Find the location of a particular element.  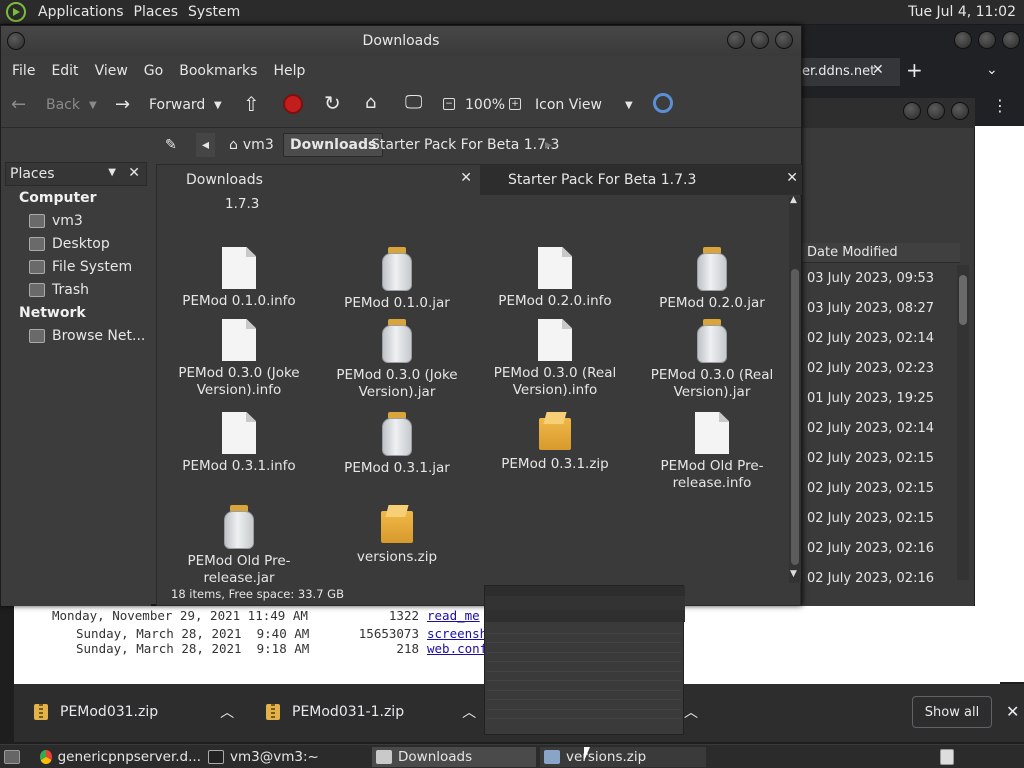

scroll-down-icon: ▼ is located at coordinates (793, 574).